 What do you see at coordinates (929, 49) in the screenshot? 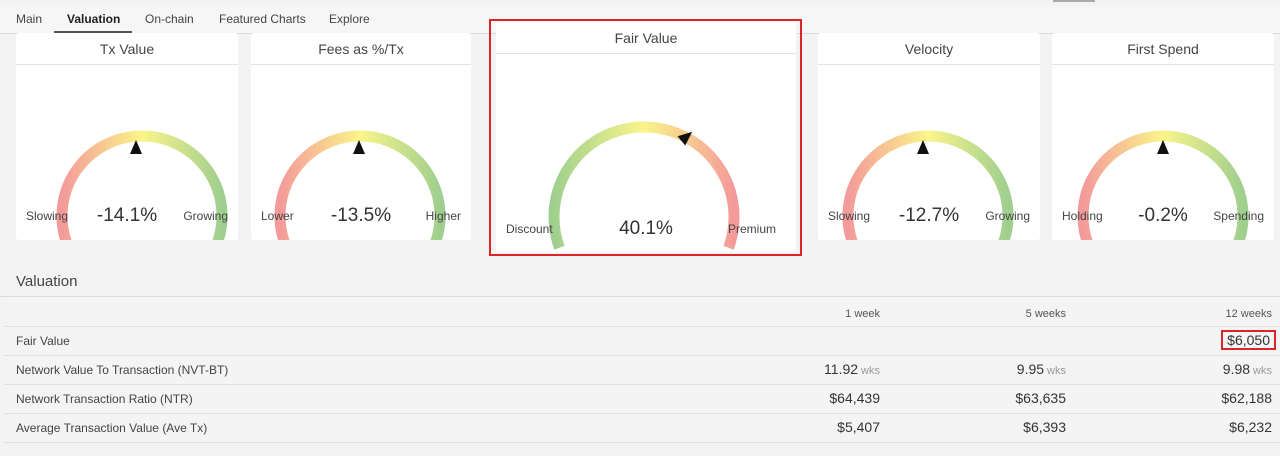
I see `gauge-title: Velocity` at bounding box center [929, 49].